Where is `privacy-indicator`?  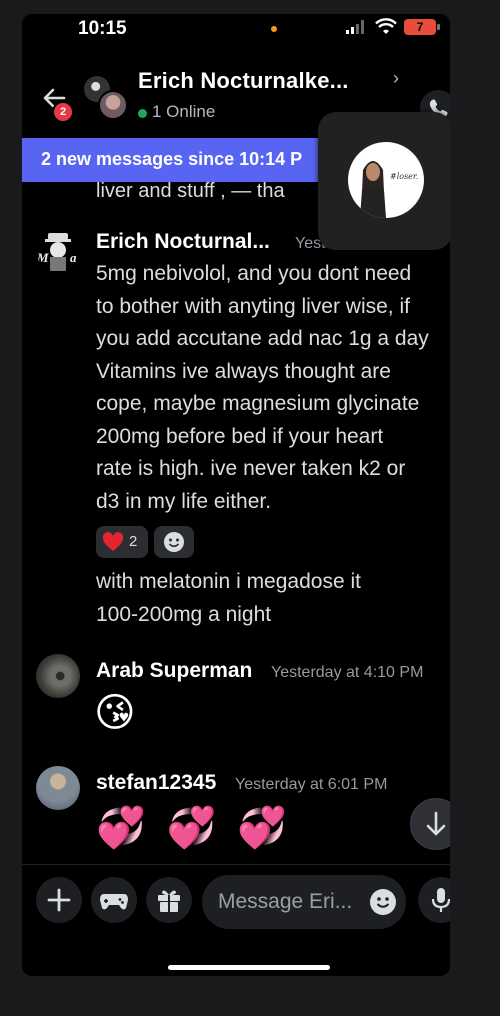 privacy-indicator is located at coordinates (274, 29).